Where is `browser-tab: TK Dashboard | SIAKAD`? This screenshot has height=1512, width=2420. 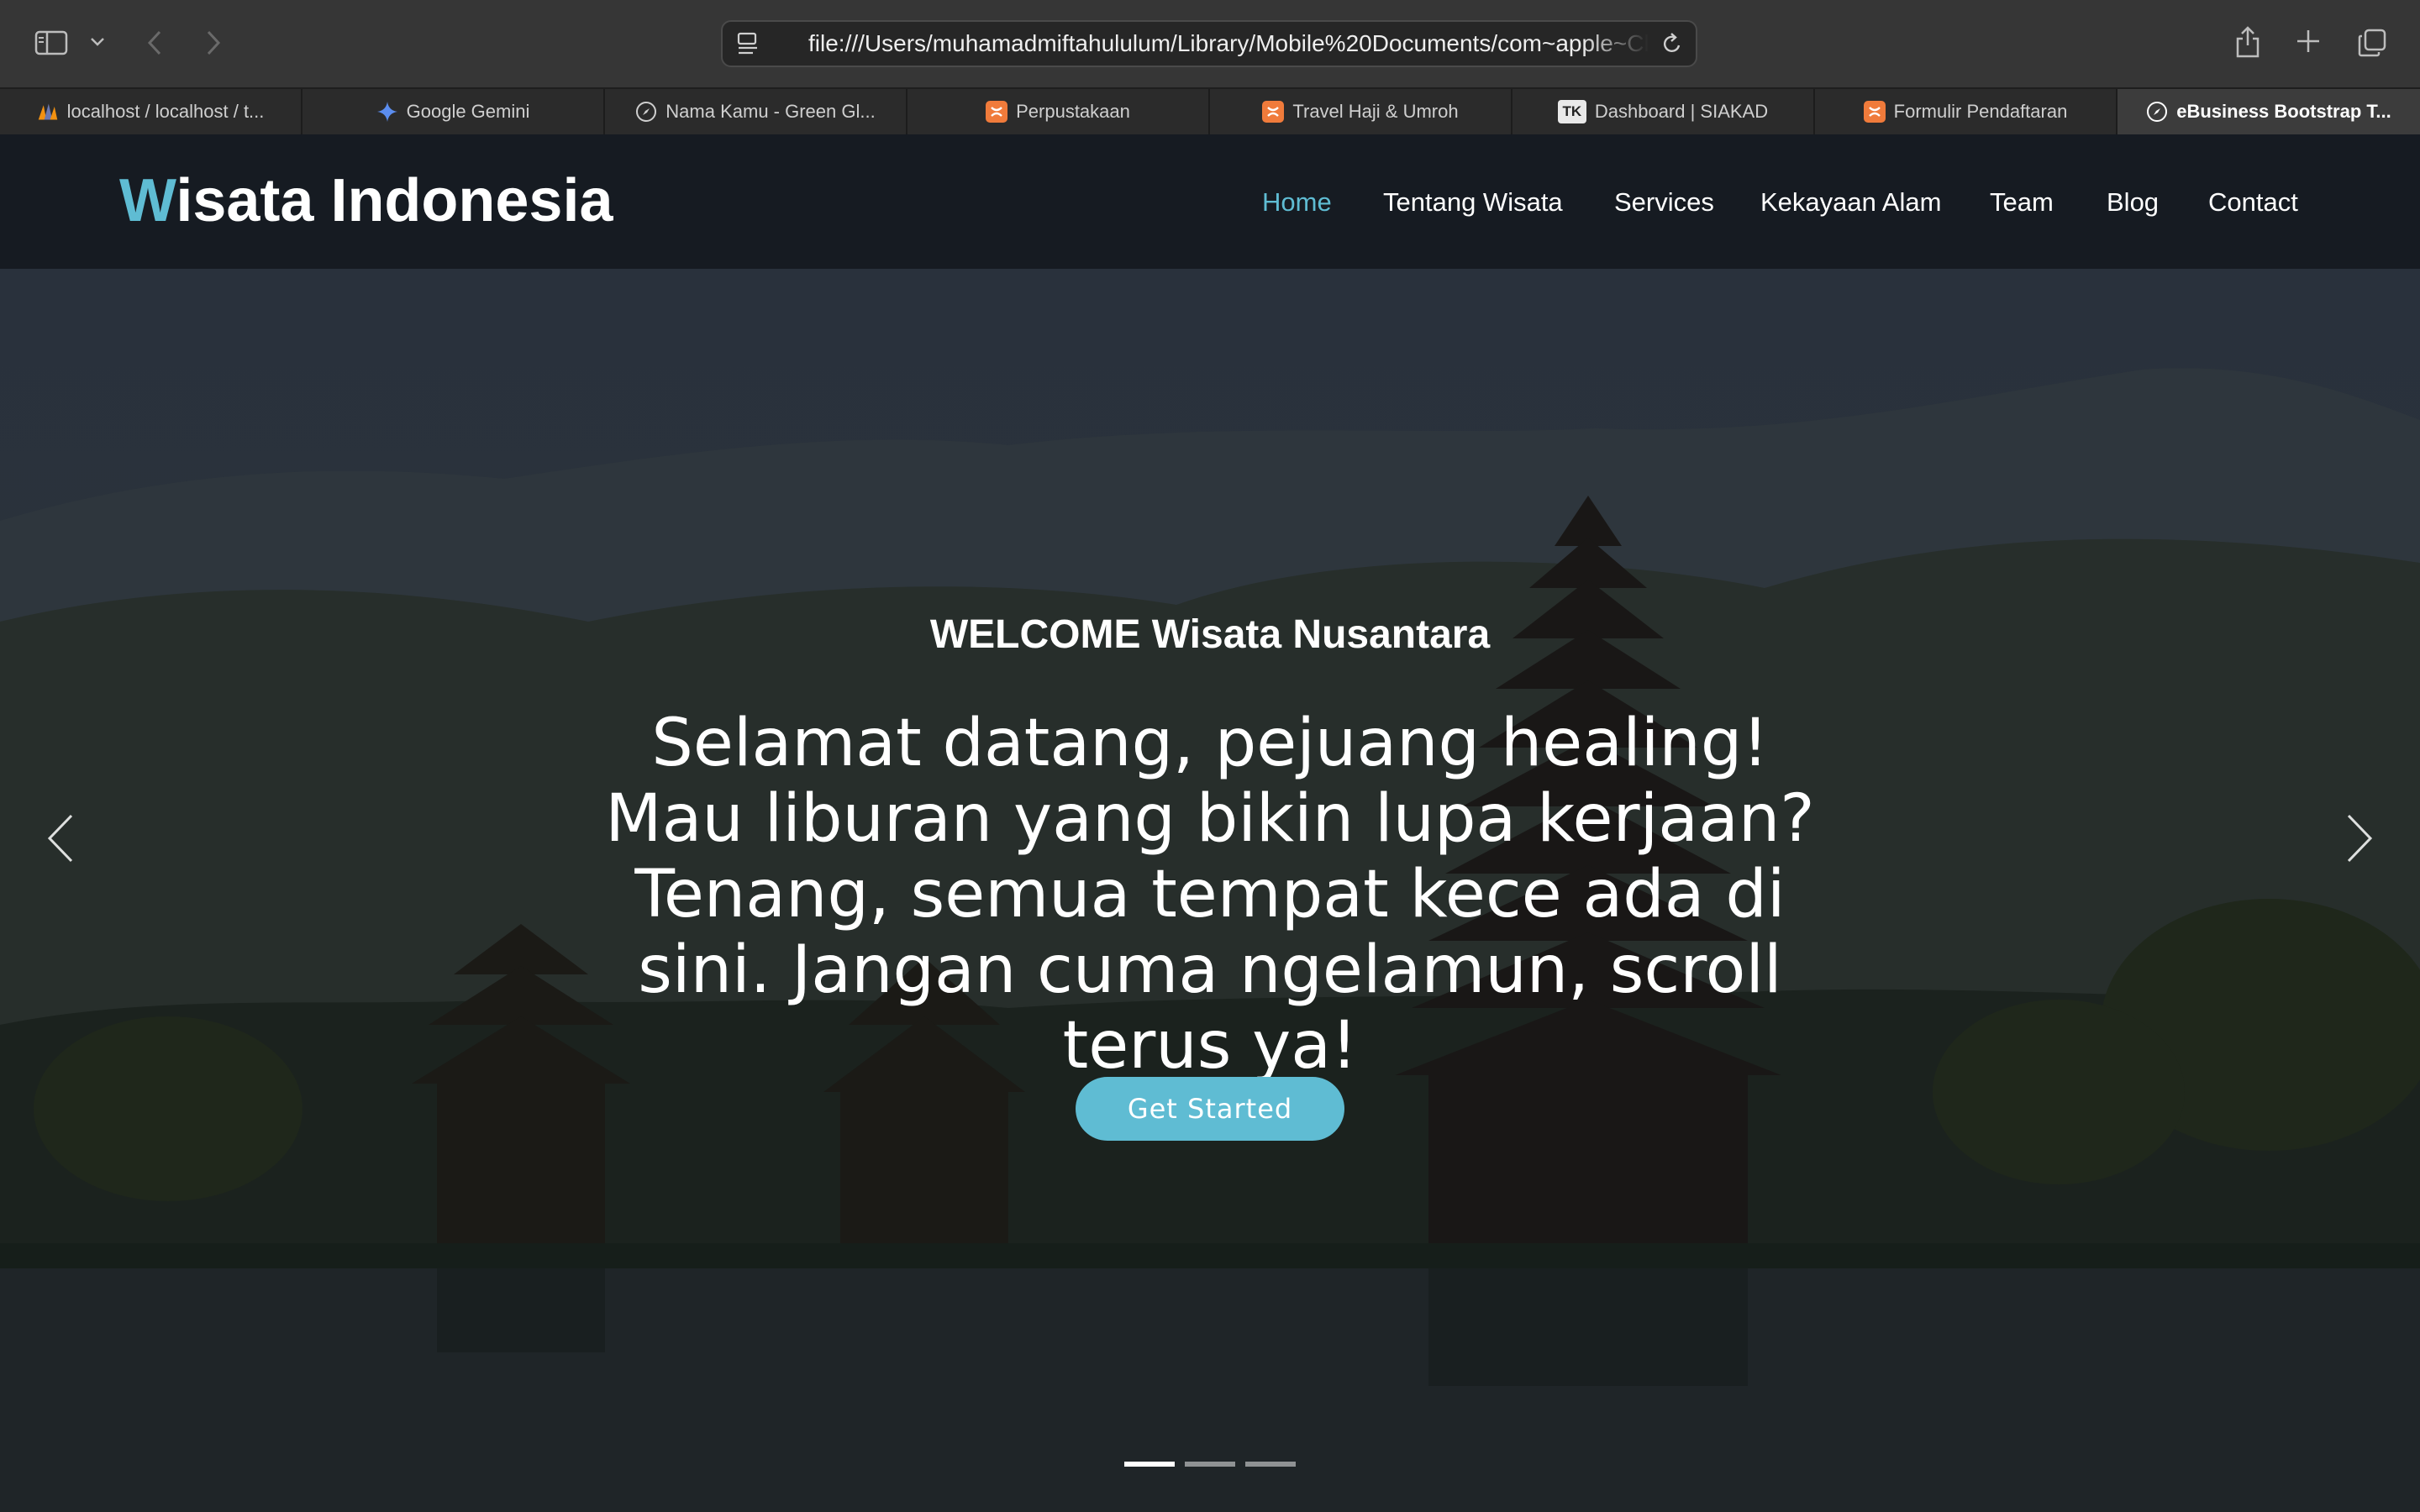
browser-tab: TK Dashboard | SIAKAD is located at coordinates (1663, 111).